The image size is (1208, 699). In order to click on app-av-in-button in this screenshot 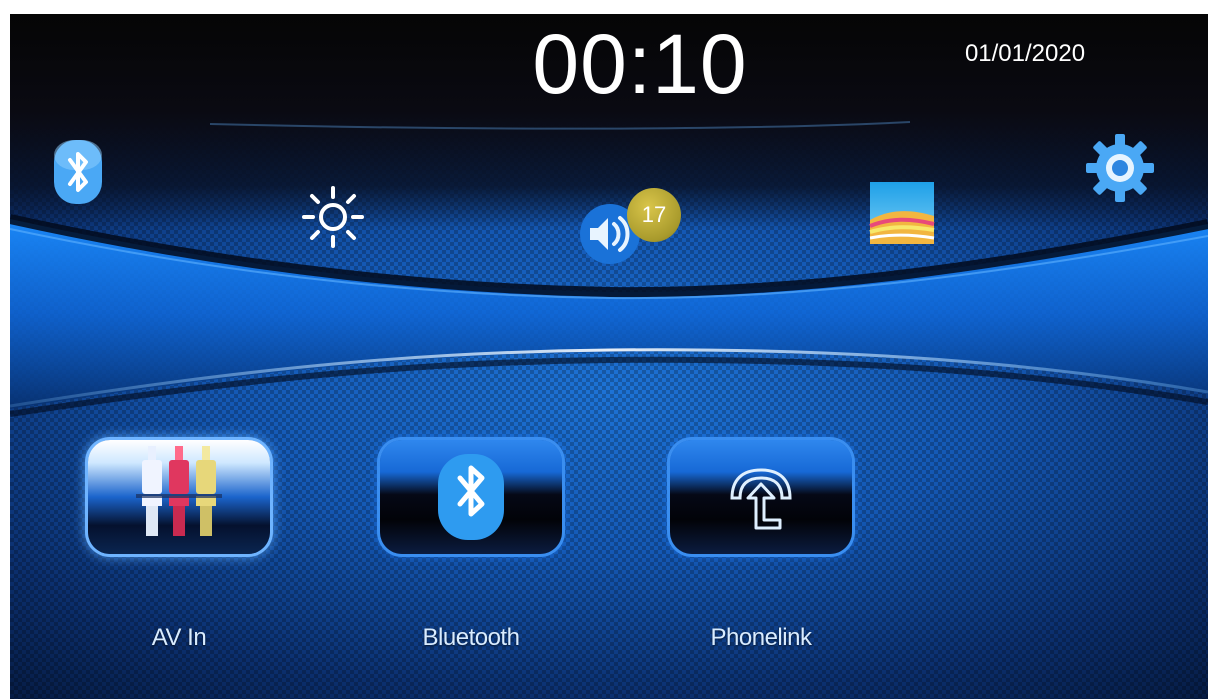, I will do `click(179, 497)`.